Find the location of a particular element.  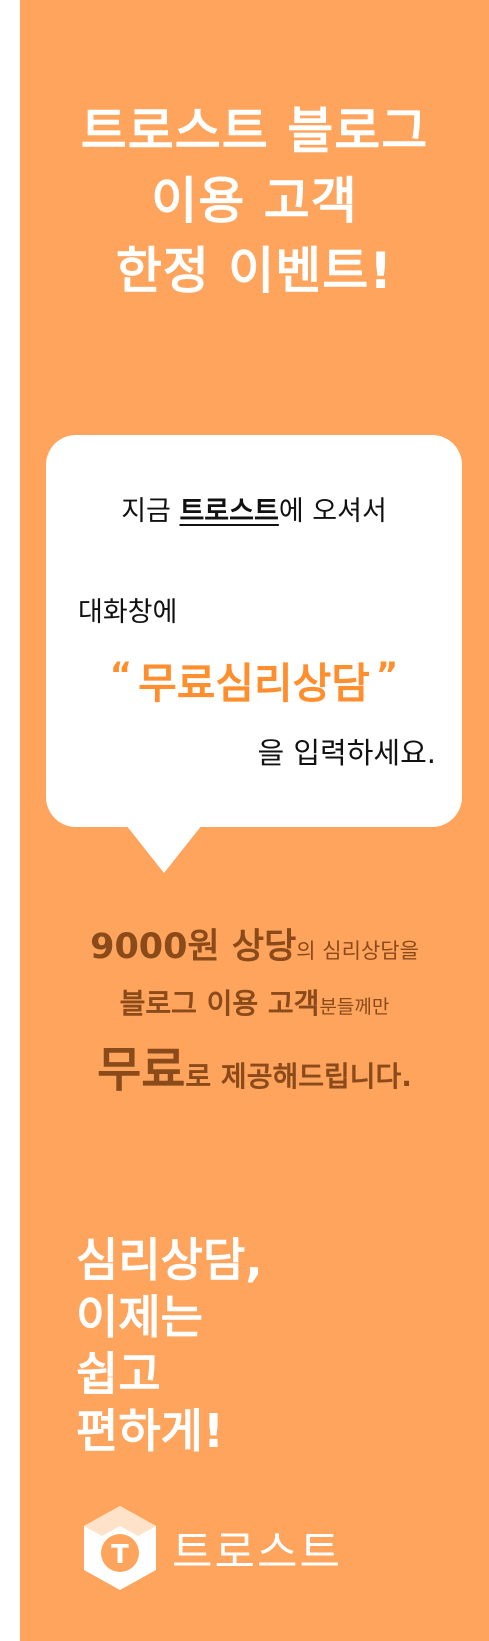

headline-line-3: 한정 이벤트! is located at coordinates (254, 271).